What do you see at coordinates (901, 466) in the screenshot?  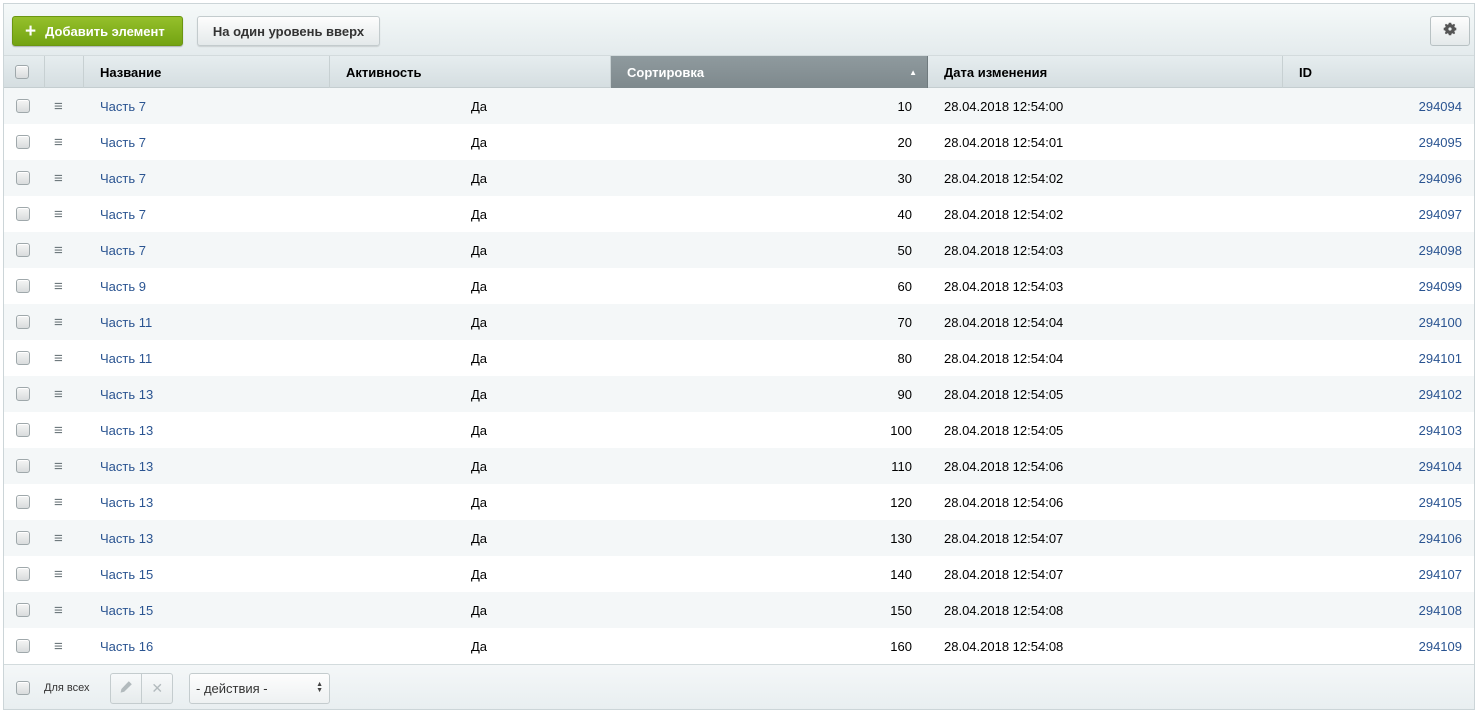 I see `row-sort-value: 110` at bounding box center [901, 466].